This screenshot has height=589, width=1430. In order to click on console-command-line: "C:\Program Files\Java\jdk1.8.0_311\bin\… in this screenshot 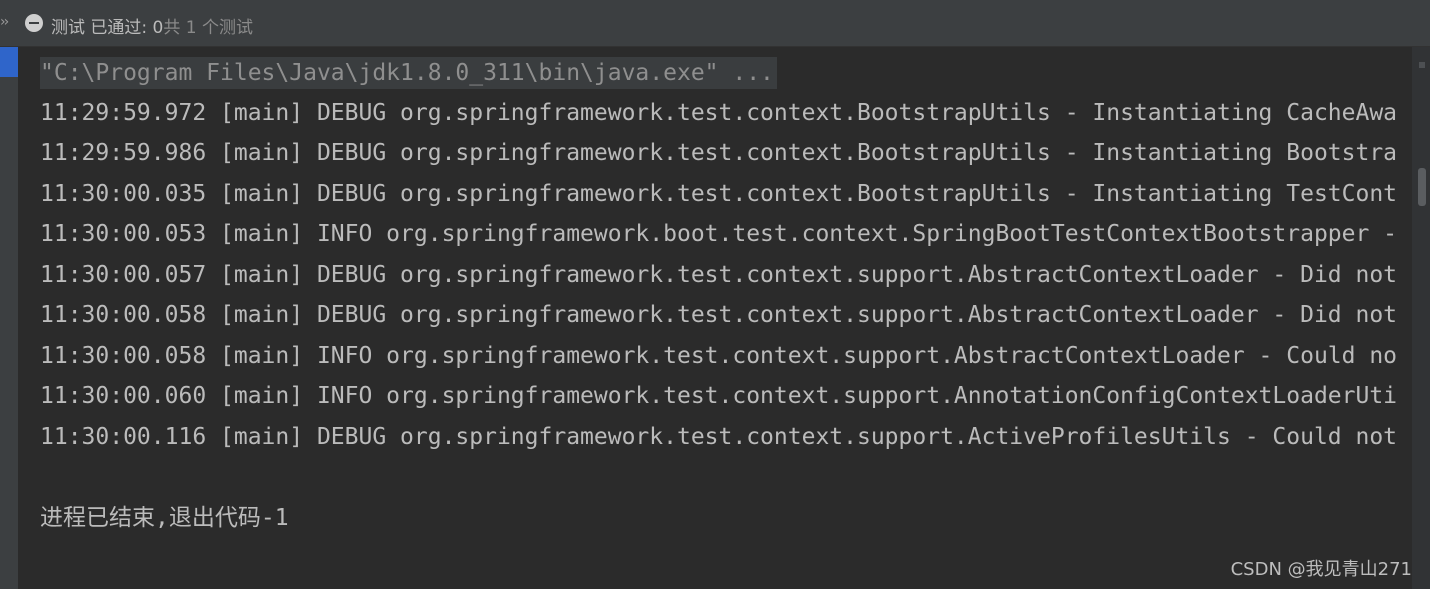, I will do `click(726, 73)`.